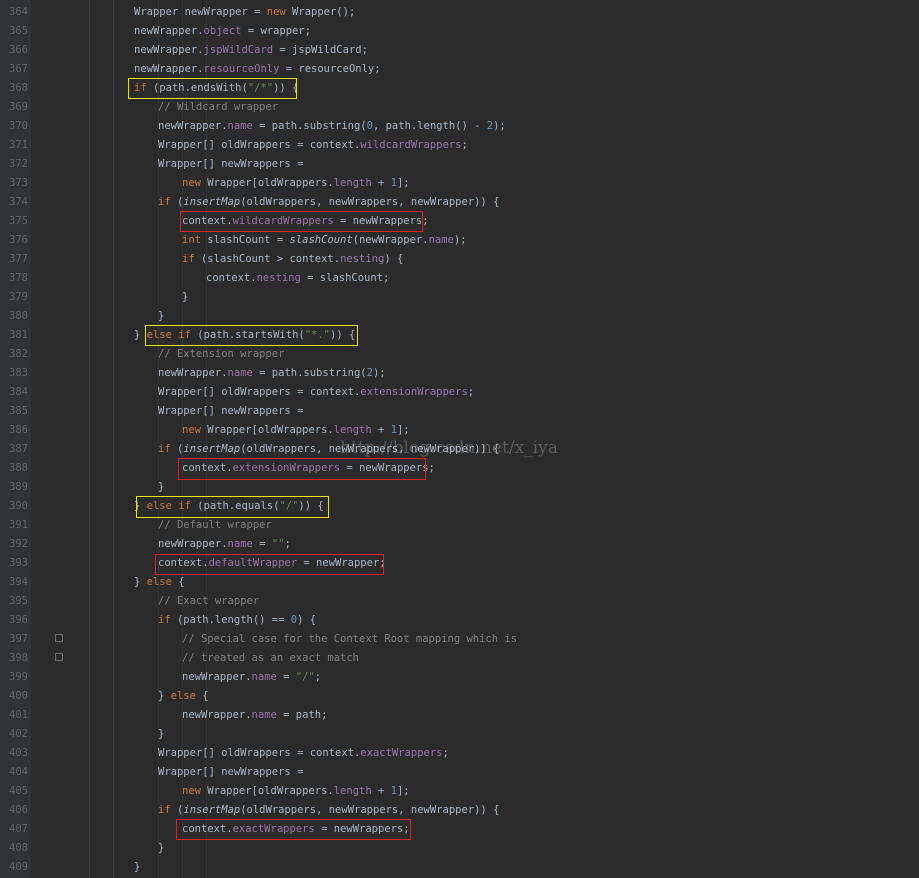 This screenshot has width=919, height=878. What do you see at coordinates (297, 278) in the screenshot?
I see `code-line: context.nesting = slashCount;` at bounding box center [297, 278].